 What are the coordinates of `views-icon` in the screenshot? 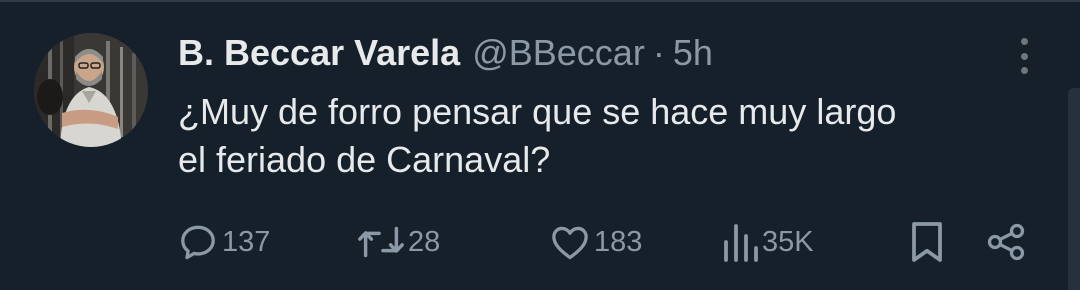 It's located at (741, 243).